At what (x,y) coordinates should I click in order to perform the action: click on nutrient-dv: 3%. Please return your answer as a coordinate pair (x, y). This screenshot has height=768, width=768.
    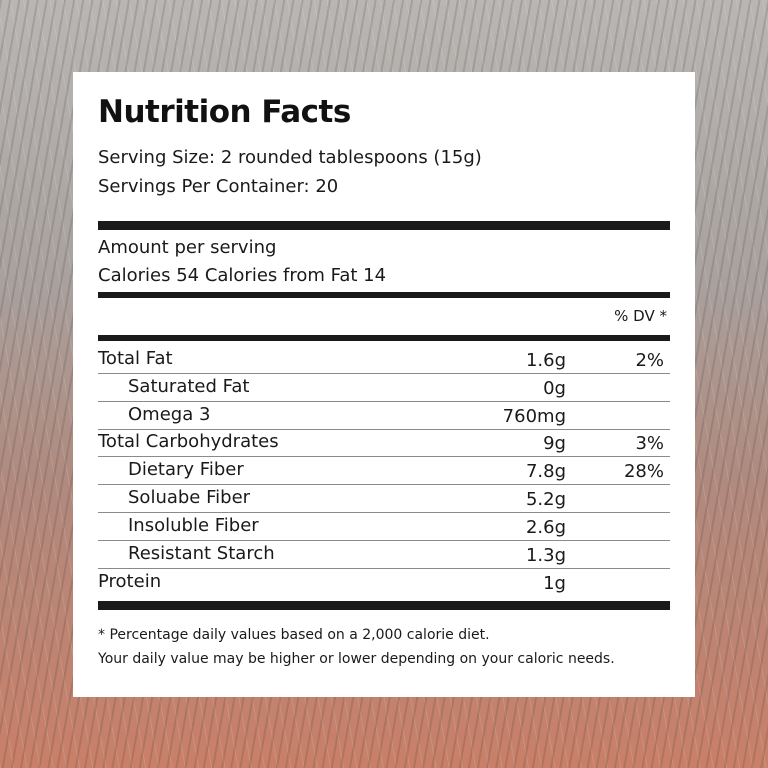
    Looking at the image, I should click on (649, 443).